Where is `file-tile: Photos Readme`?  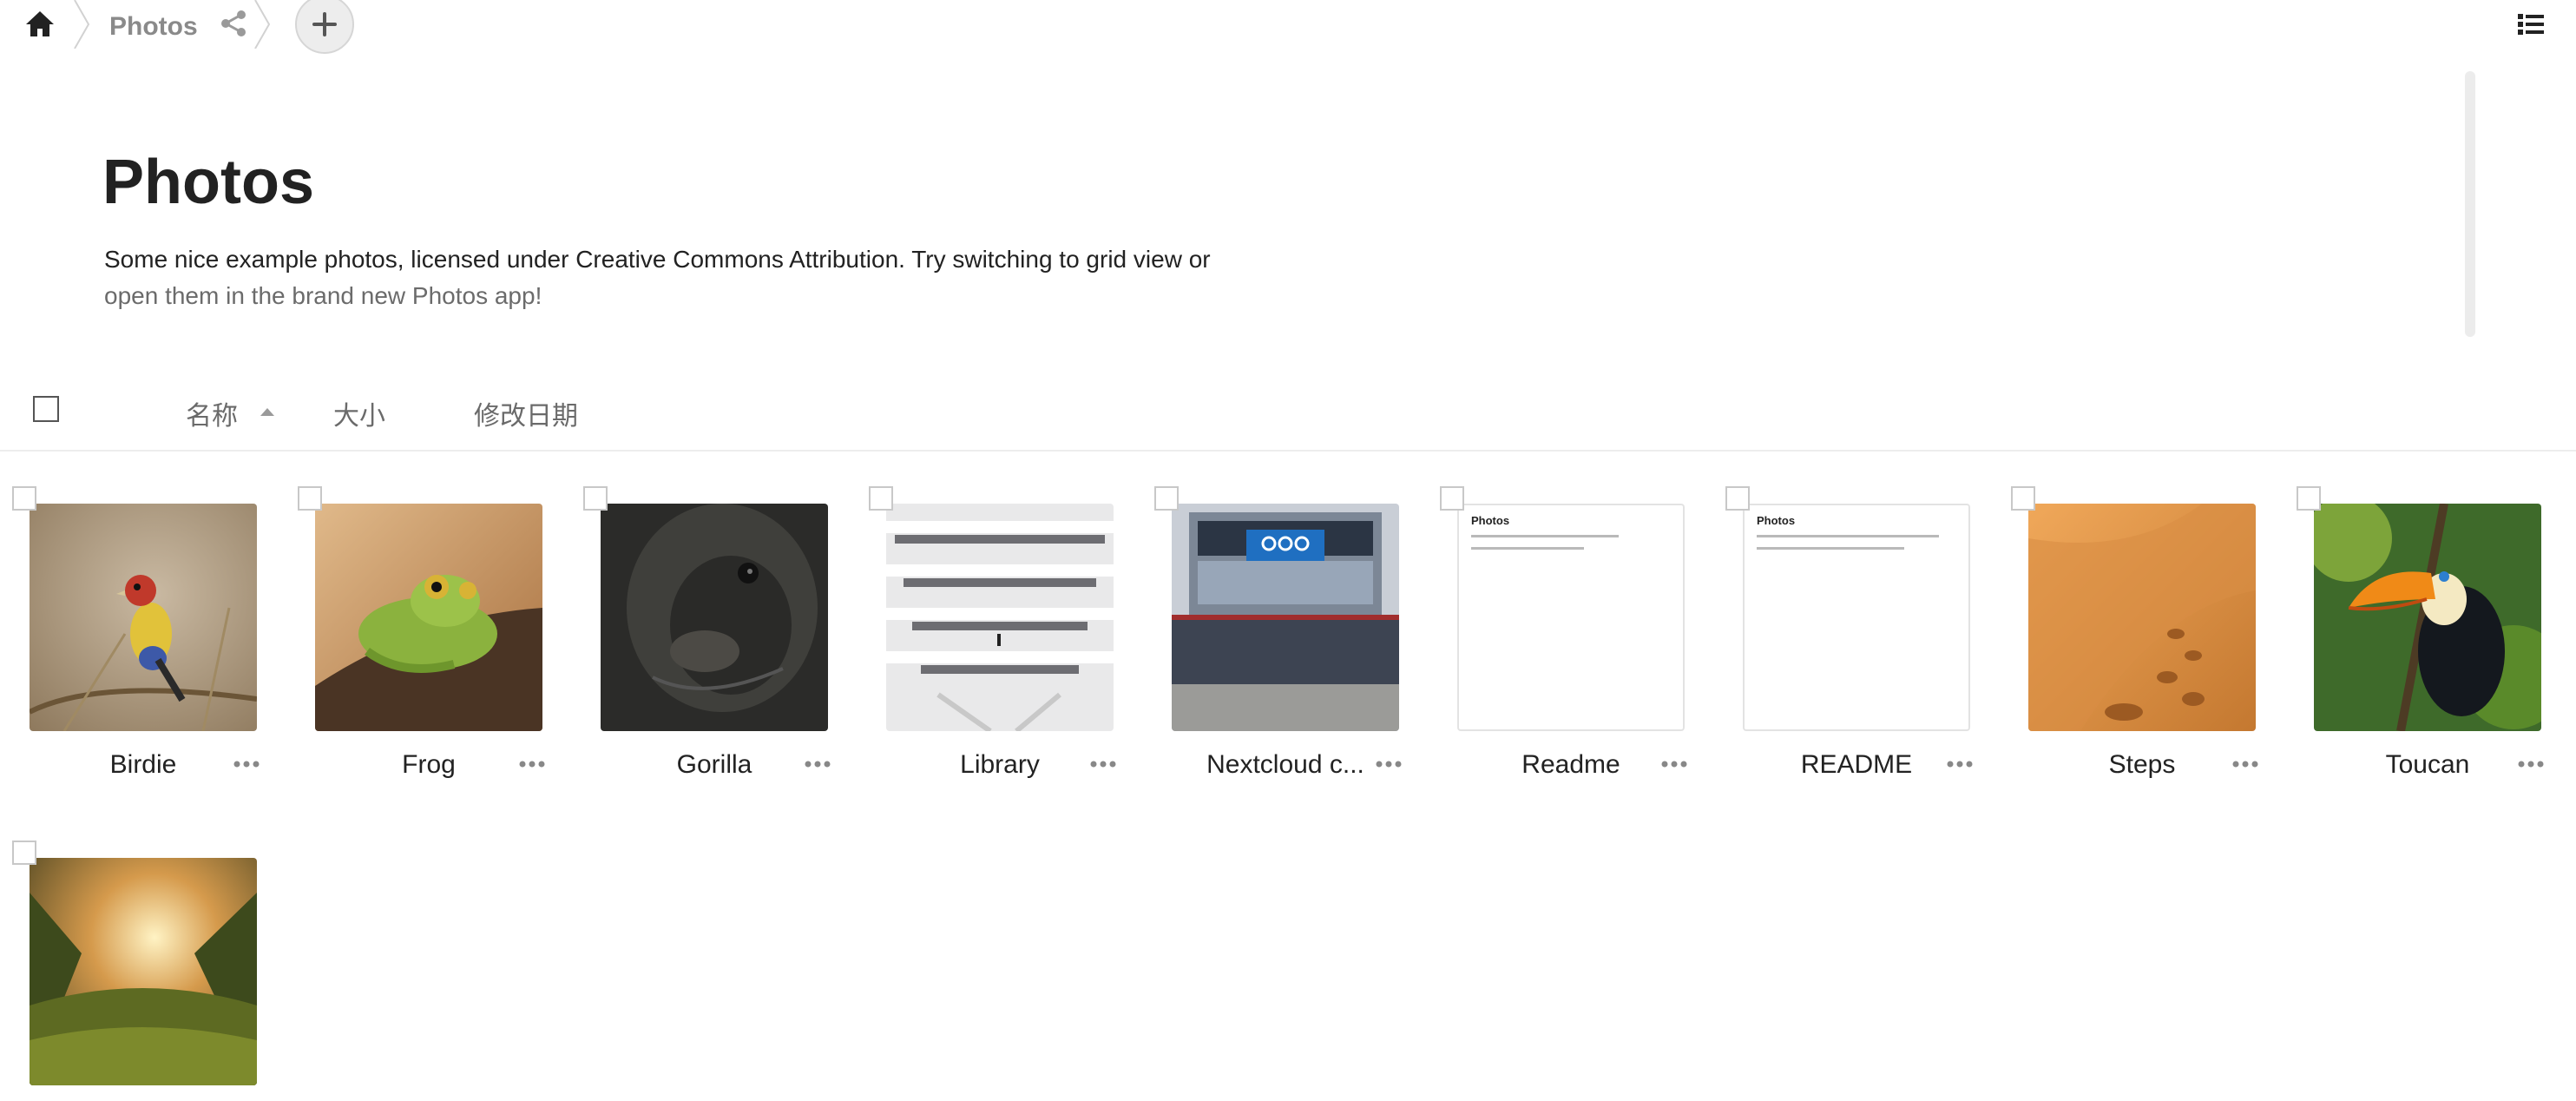 file-tile: Photos Readme is located at coordinates (1592, 660).